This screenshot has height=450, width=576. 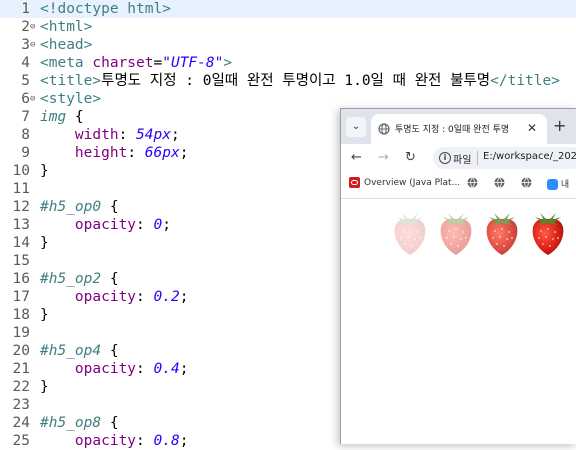 What do you see at coordinates (21, 387) in the screenshot?
I see `line-number: 22` at bounding box center [21, 387].